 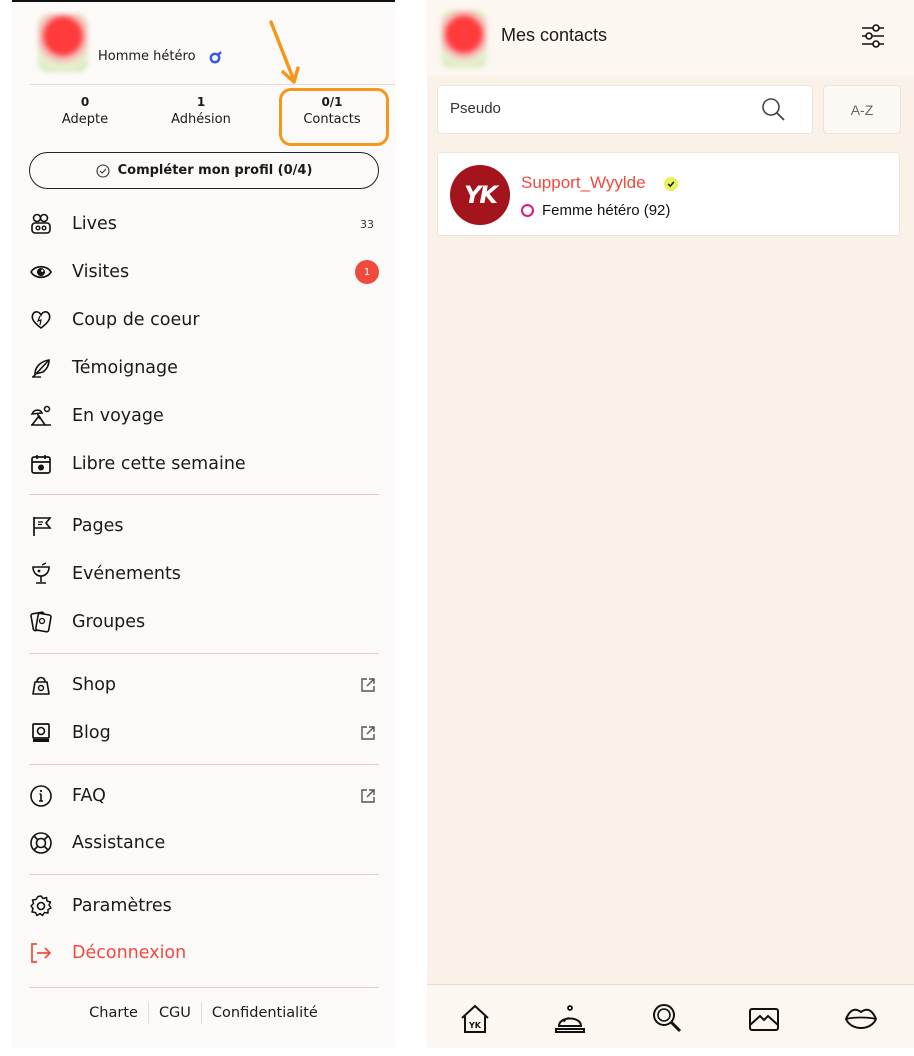 What do you see at coordinates (480, 195) in the screenshot?
I see `contact-avatar: YK` at bounding box center [480, 195].